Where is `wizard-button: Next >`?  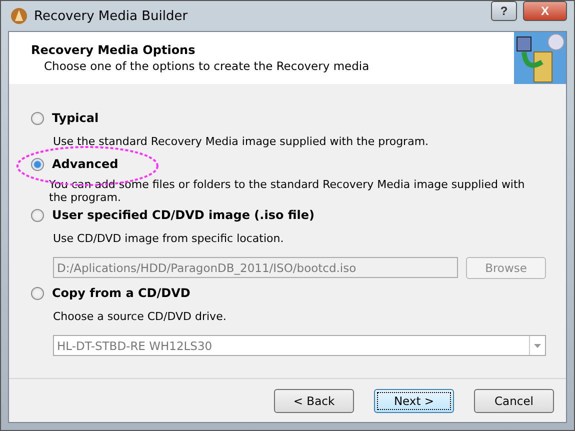
wizard-button: Next > is located at coordinates (414, 400).